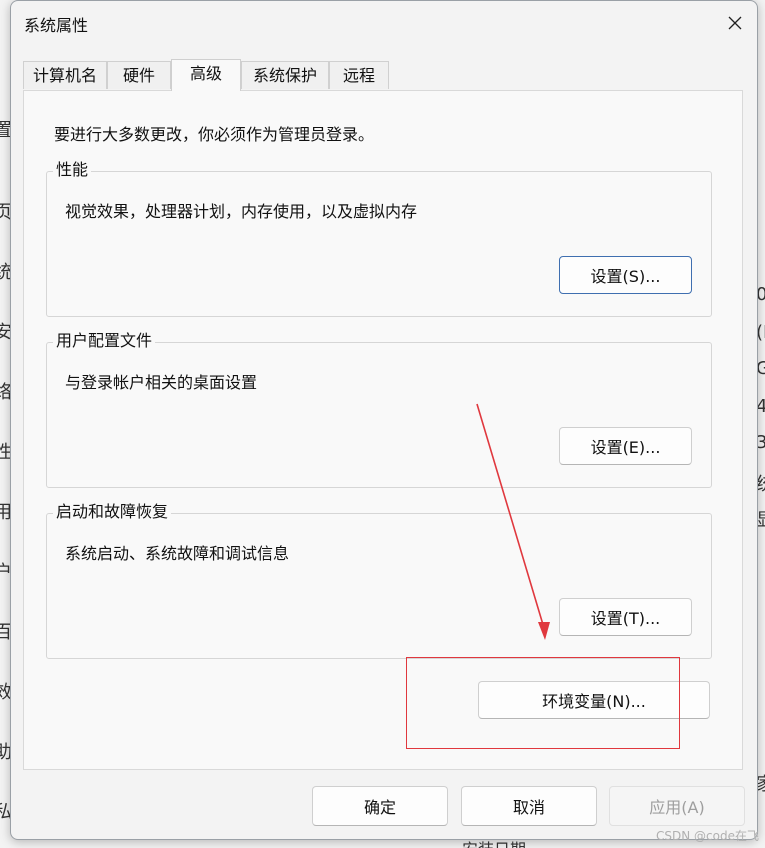 The height and width of the screenshot is (848, 765). I want to click on watermark: CSDN @code在飞, so click(707, 836).